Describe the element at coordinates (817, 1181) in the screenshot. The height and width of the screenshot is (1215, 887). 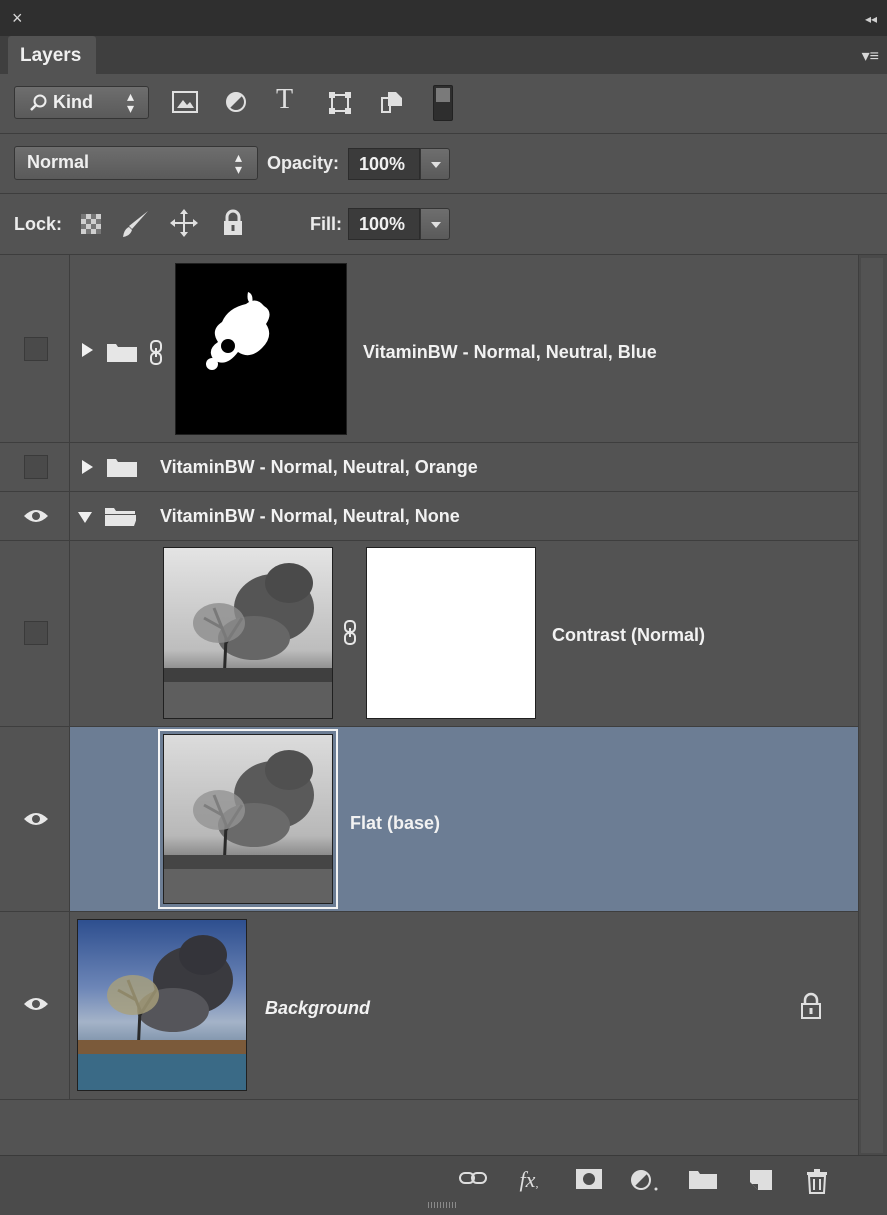
I see `trash-icon` at that location.